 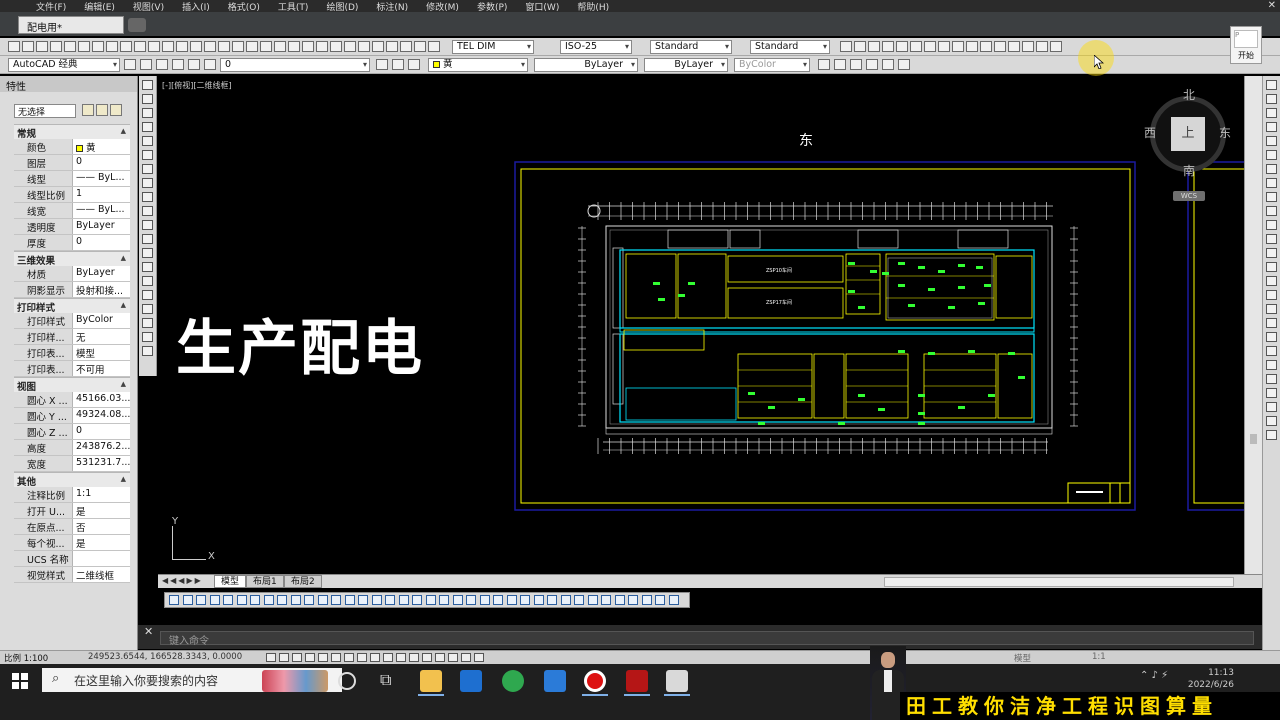 What do you see at coordinates (101, 574) in the screenshot?
I see `property-value: 二维线框` at bounding box center [101, 574].